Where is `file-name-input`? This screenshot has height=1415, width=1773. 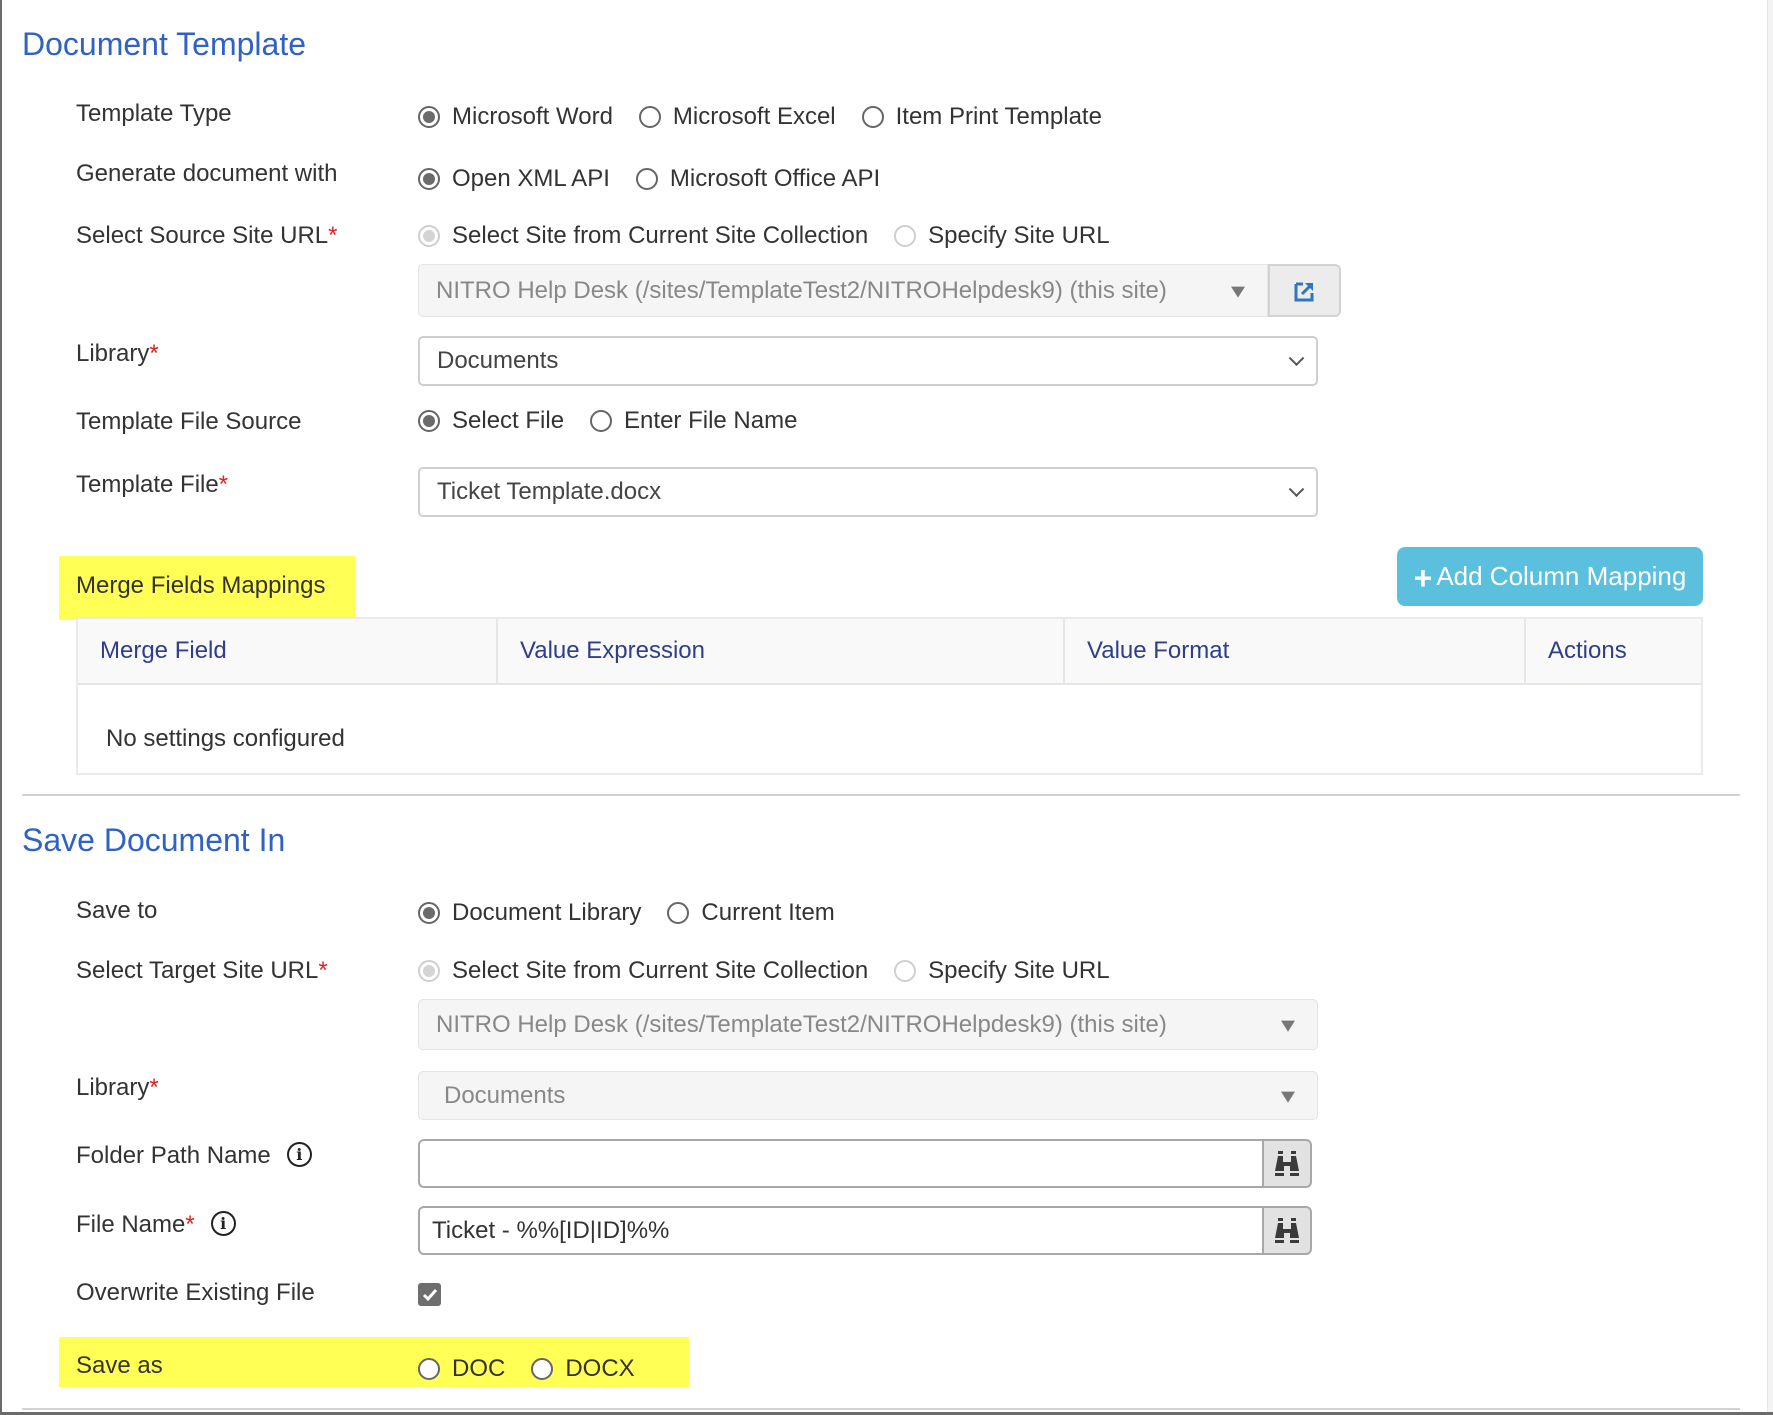
file-name-input is located at coordinates (840, 1230).